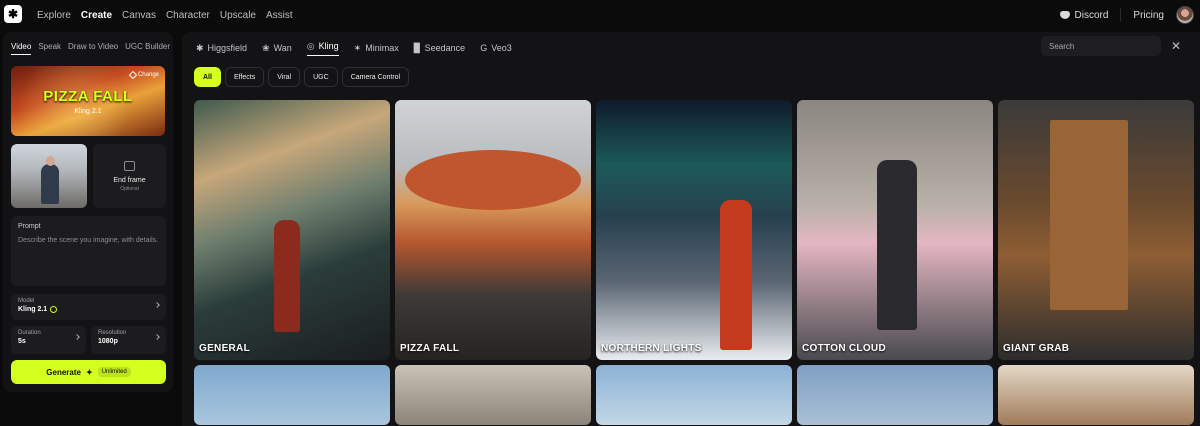 The width and height of the screenshot is (1200, 426). Describe the element at coordinates (148, 75) in the screenshot. I see `change-label: Change` at that location.